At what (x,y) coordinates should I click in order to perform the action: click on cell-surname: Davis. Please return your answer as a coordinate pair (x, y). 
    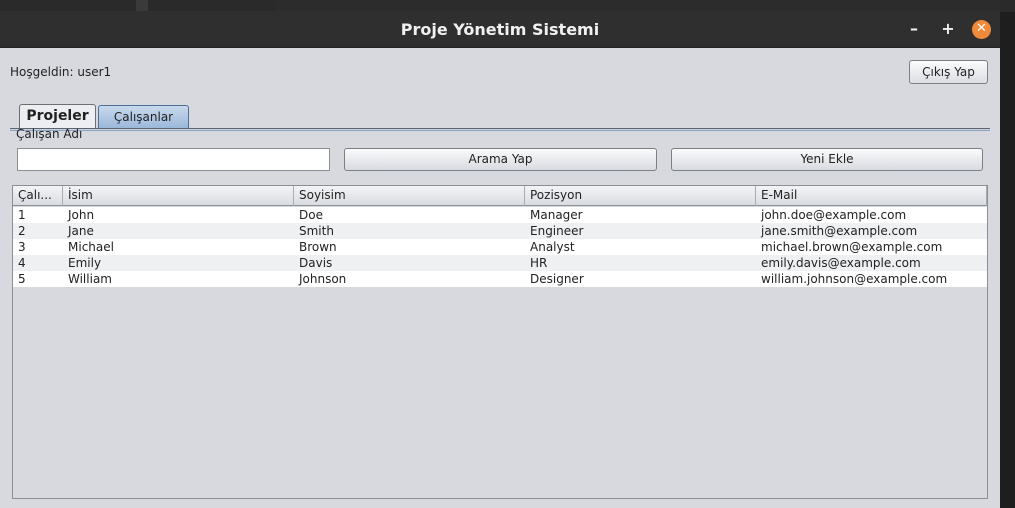
    Looking at the image, I should click on (316, 263).